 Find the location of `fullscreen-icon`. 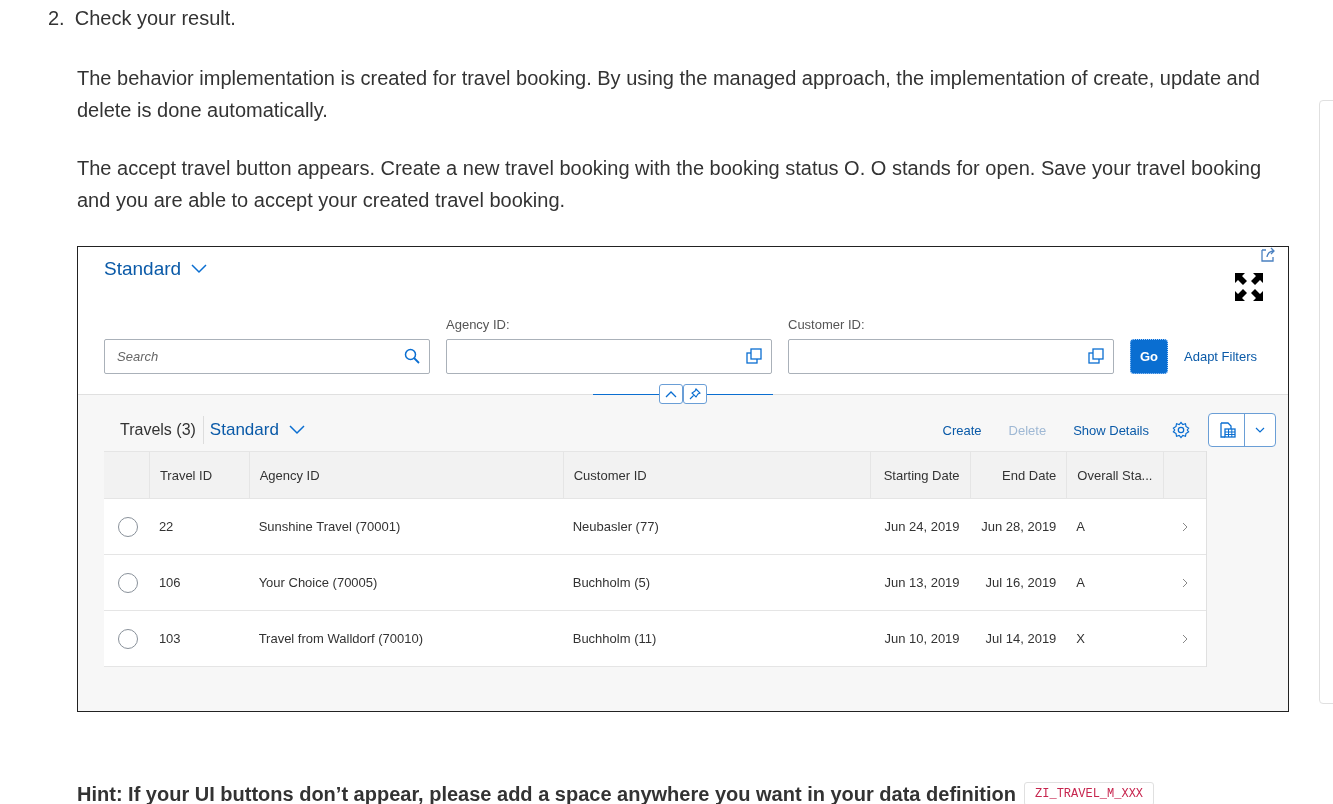

fullscreen-icon is located at coordinates (1249, 287).